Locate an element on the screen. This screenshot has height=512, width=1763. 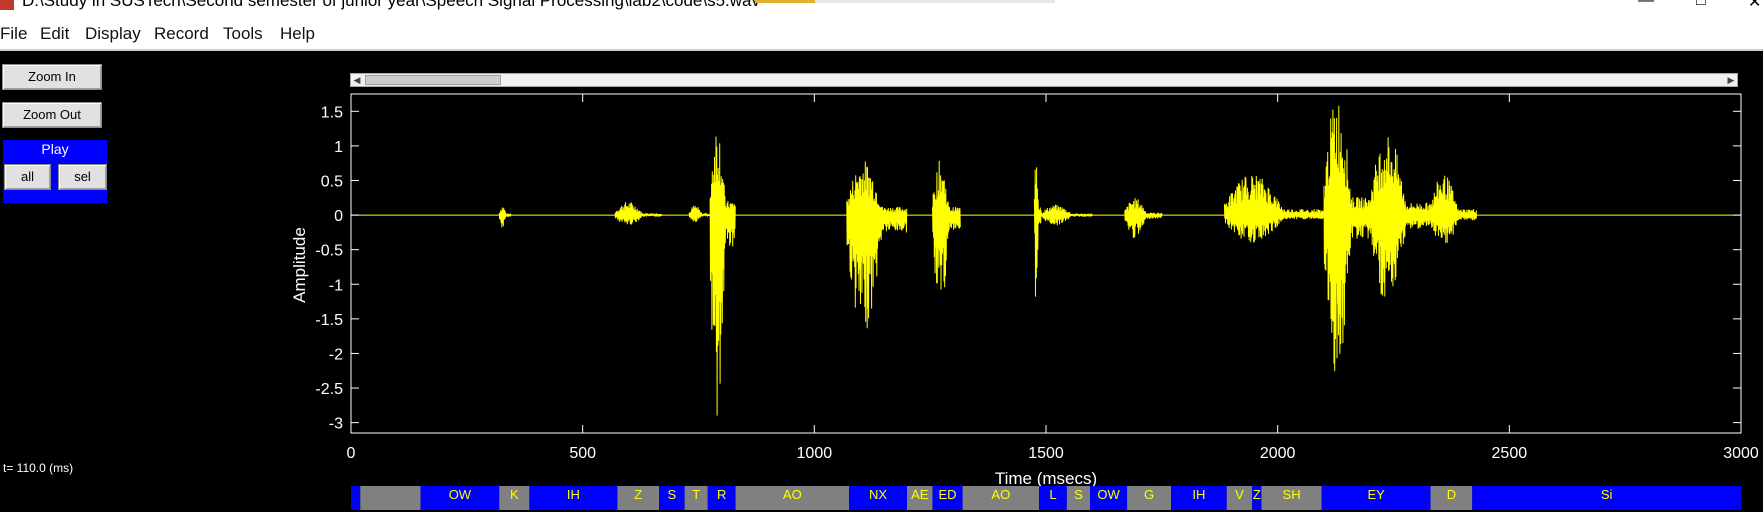
phone-label: R is located at coordinates (721, 494).